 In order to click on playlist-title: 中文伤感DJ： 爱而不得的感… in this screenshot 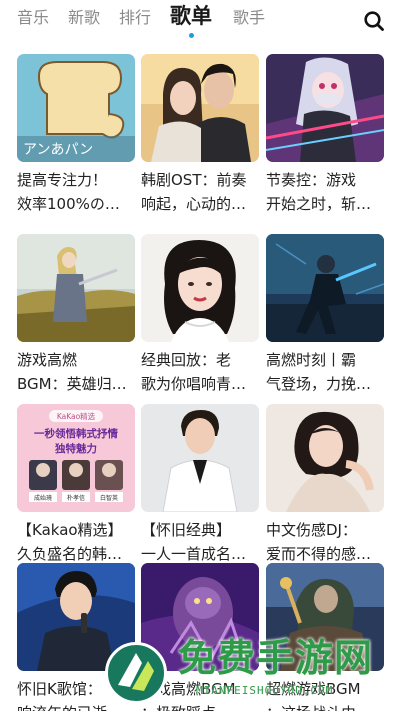, I will do `click(319, 542)`.